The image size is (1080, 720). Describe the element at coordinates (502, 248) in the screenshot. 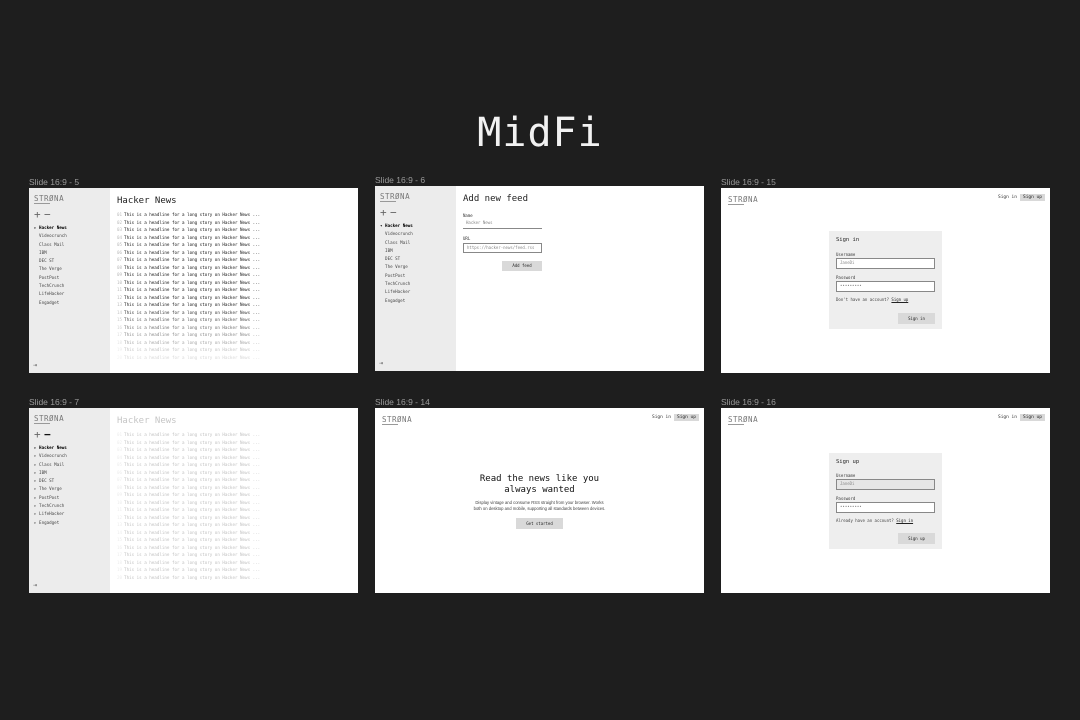

I see `url-input: https://hacker-news/feed.rss` at that location.